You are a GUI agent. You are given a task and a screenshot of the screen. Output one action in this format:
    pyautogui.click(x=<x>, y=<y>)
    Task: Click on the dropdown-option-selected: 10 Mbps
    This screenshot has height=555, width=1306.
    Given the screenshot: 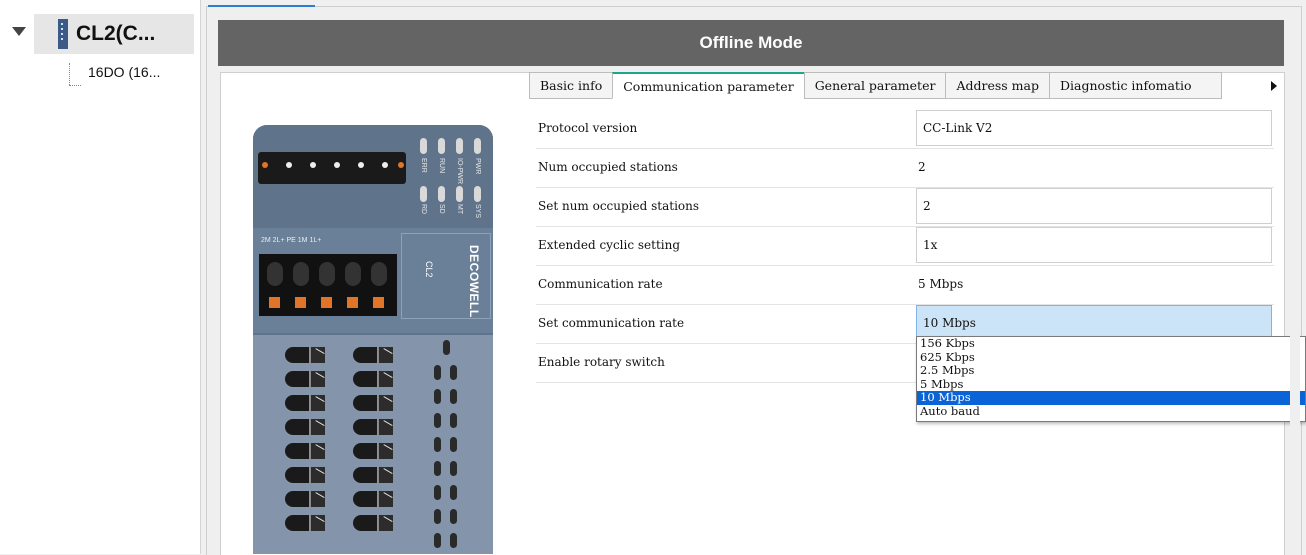 What is the action you would take?
    pyautogui.click(x=1111, y=397)
    